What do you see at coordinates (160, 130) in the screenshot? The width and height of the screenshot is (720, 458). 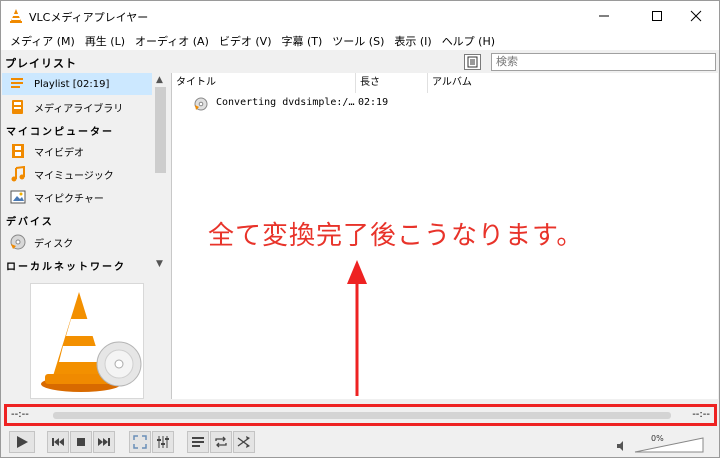 I see `scrollbar-thumb` at bounding box center [160, 130].